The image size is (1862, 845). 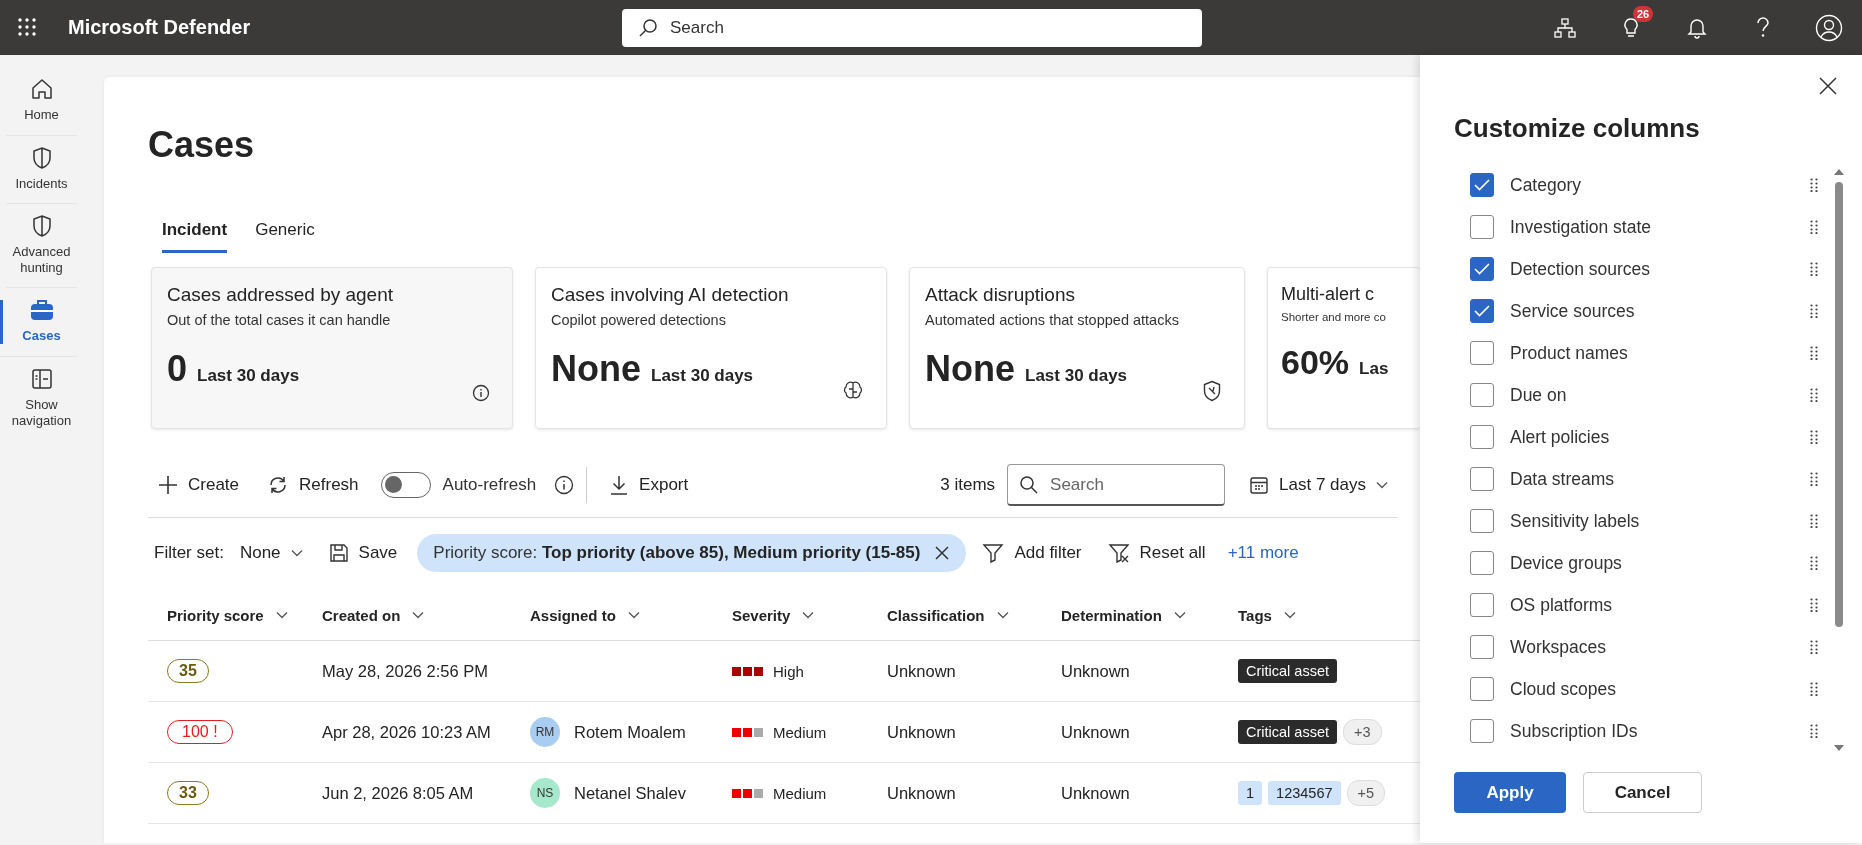 I want to click on tag: Critical asset, so click(x=1287, y=671).